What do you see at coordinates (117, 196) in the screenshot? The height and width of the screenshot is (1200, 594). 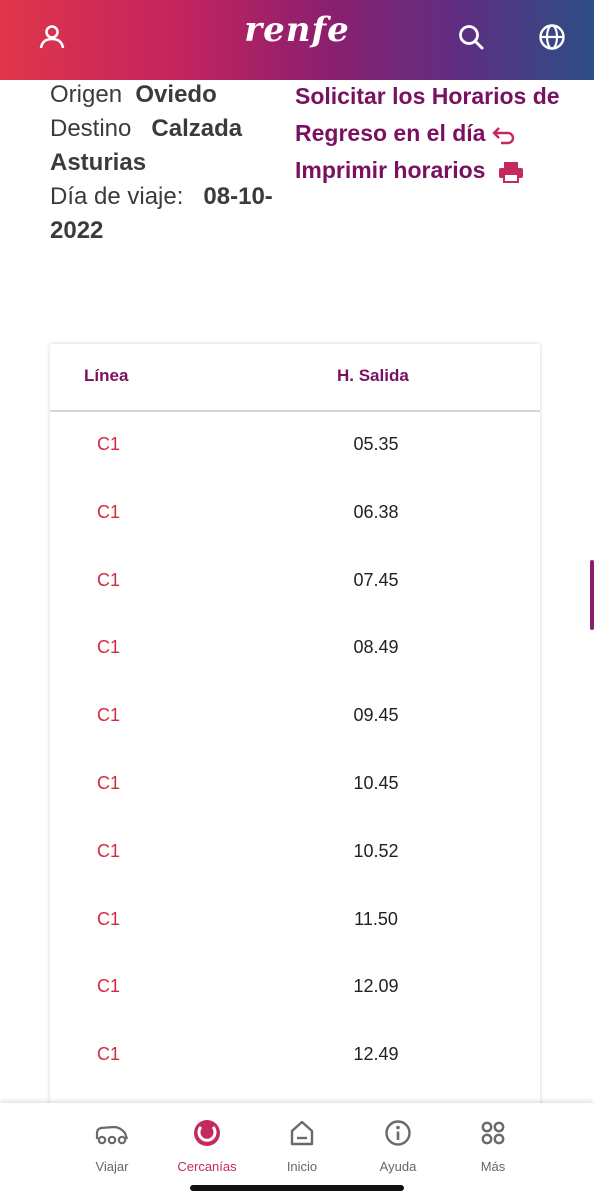 I see `date-label: Día de viaje:` at bounding box center [117, 196].